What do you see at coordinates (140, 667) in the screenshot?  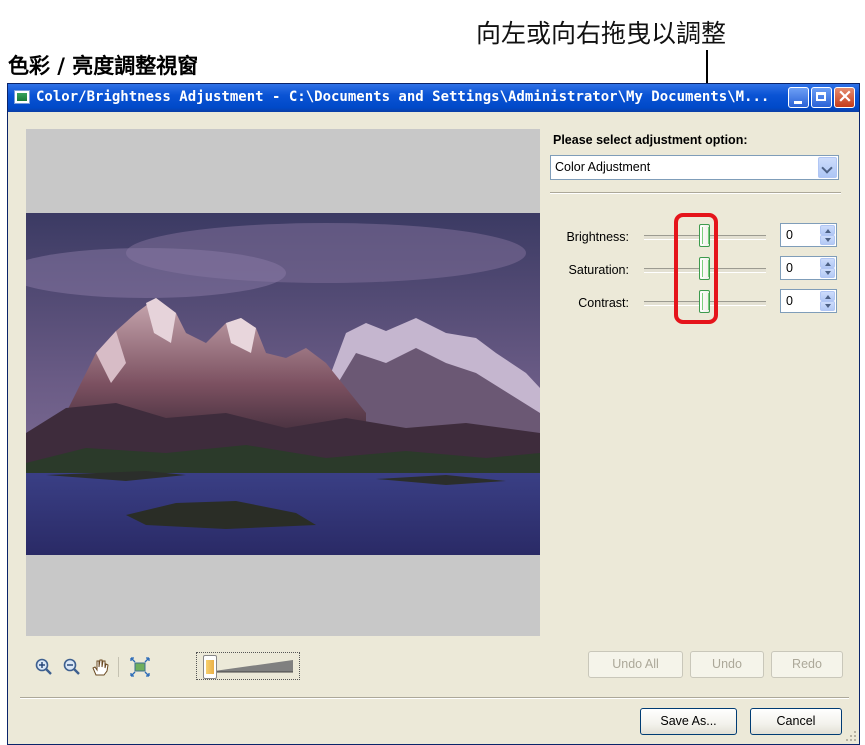 I see `fit-to-window-icon` at bounding box center [140, 667].